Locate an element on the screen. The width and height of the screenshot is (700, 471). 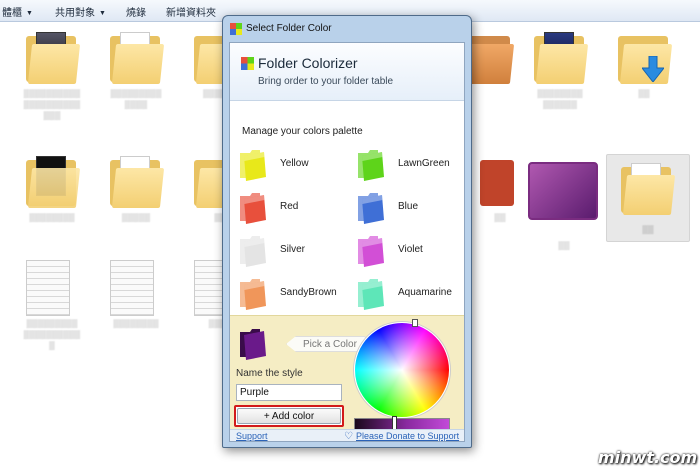
selected-folder-item: ▒▒ is located at coordinates (648, 198).